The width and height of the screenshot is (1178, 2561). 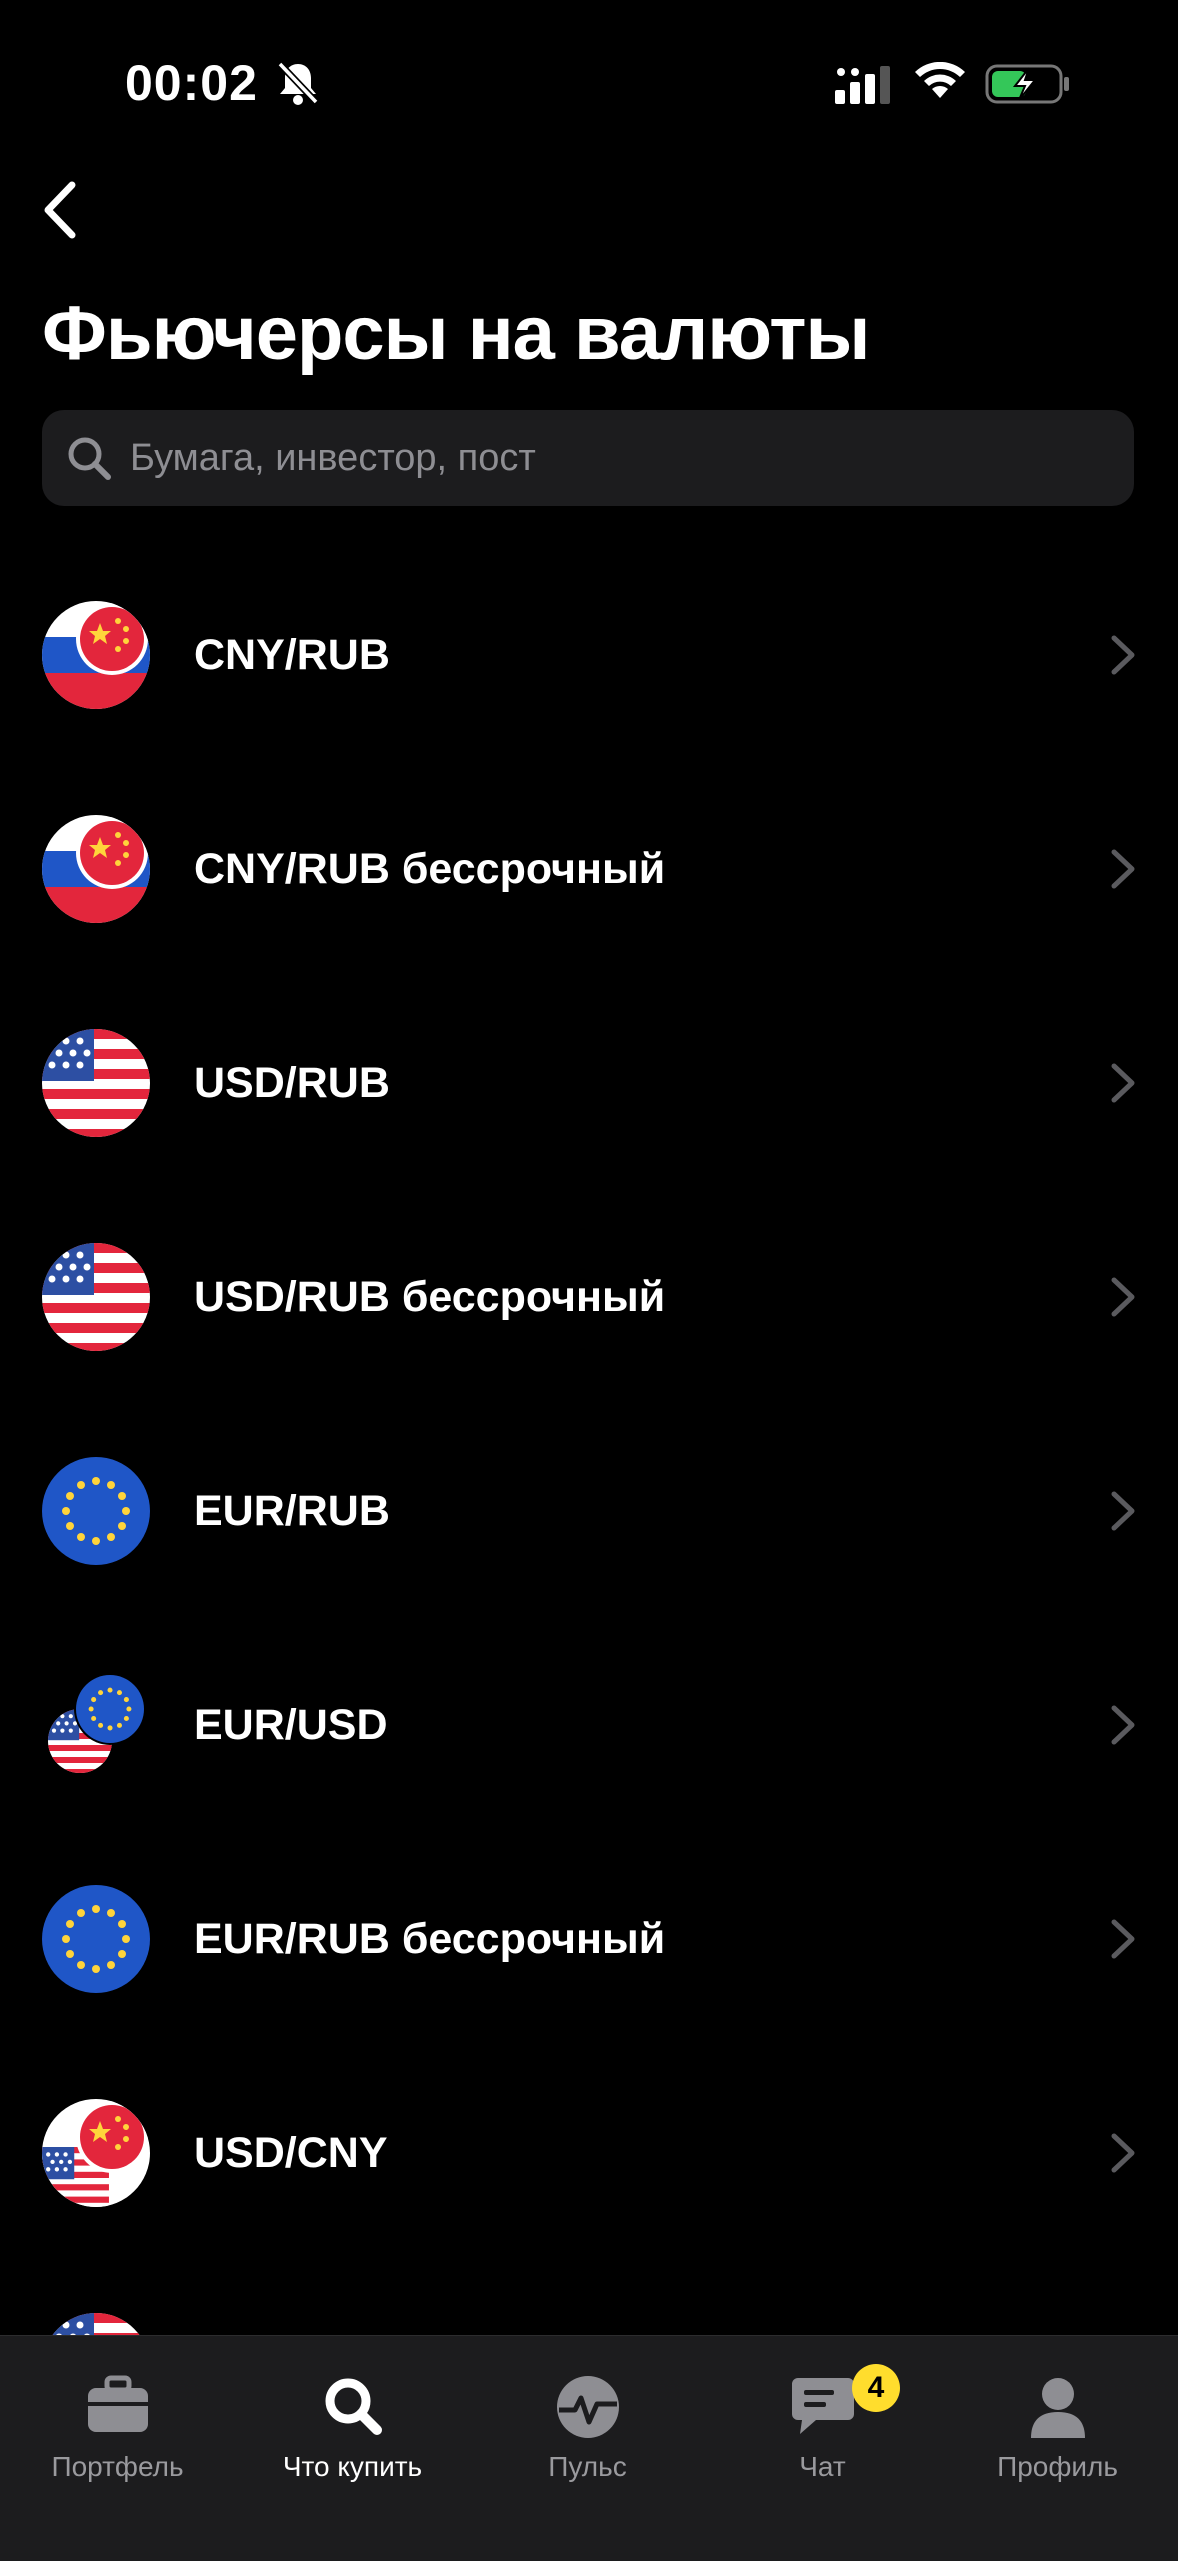 I want to click on tab-label: Портфель, so click(x=117, y=2466).